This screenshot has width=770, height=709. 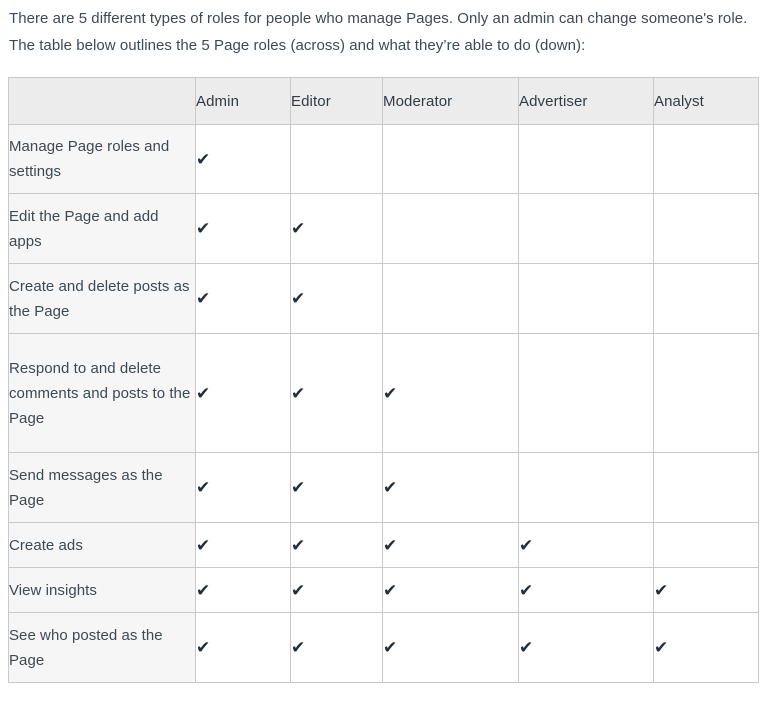 I want to click on table-row: Edit the Page and add apps ✔ ✔, so click(x=383, y=228).